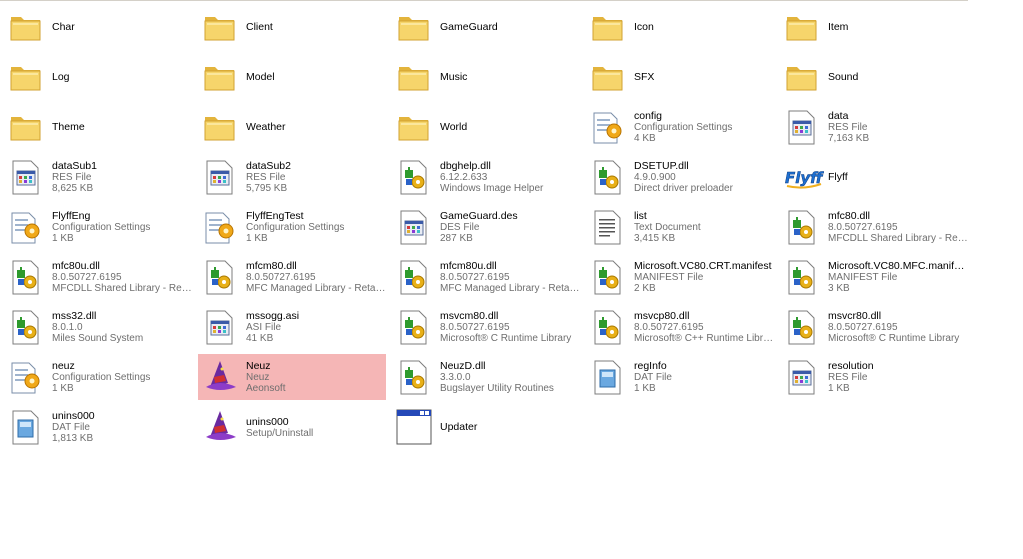 The width and height of the screenshot is (1023, 559). I want to click on file-item-text: regInfo DAT File 1 KB, so click(704, 377).